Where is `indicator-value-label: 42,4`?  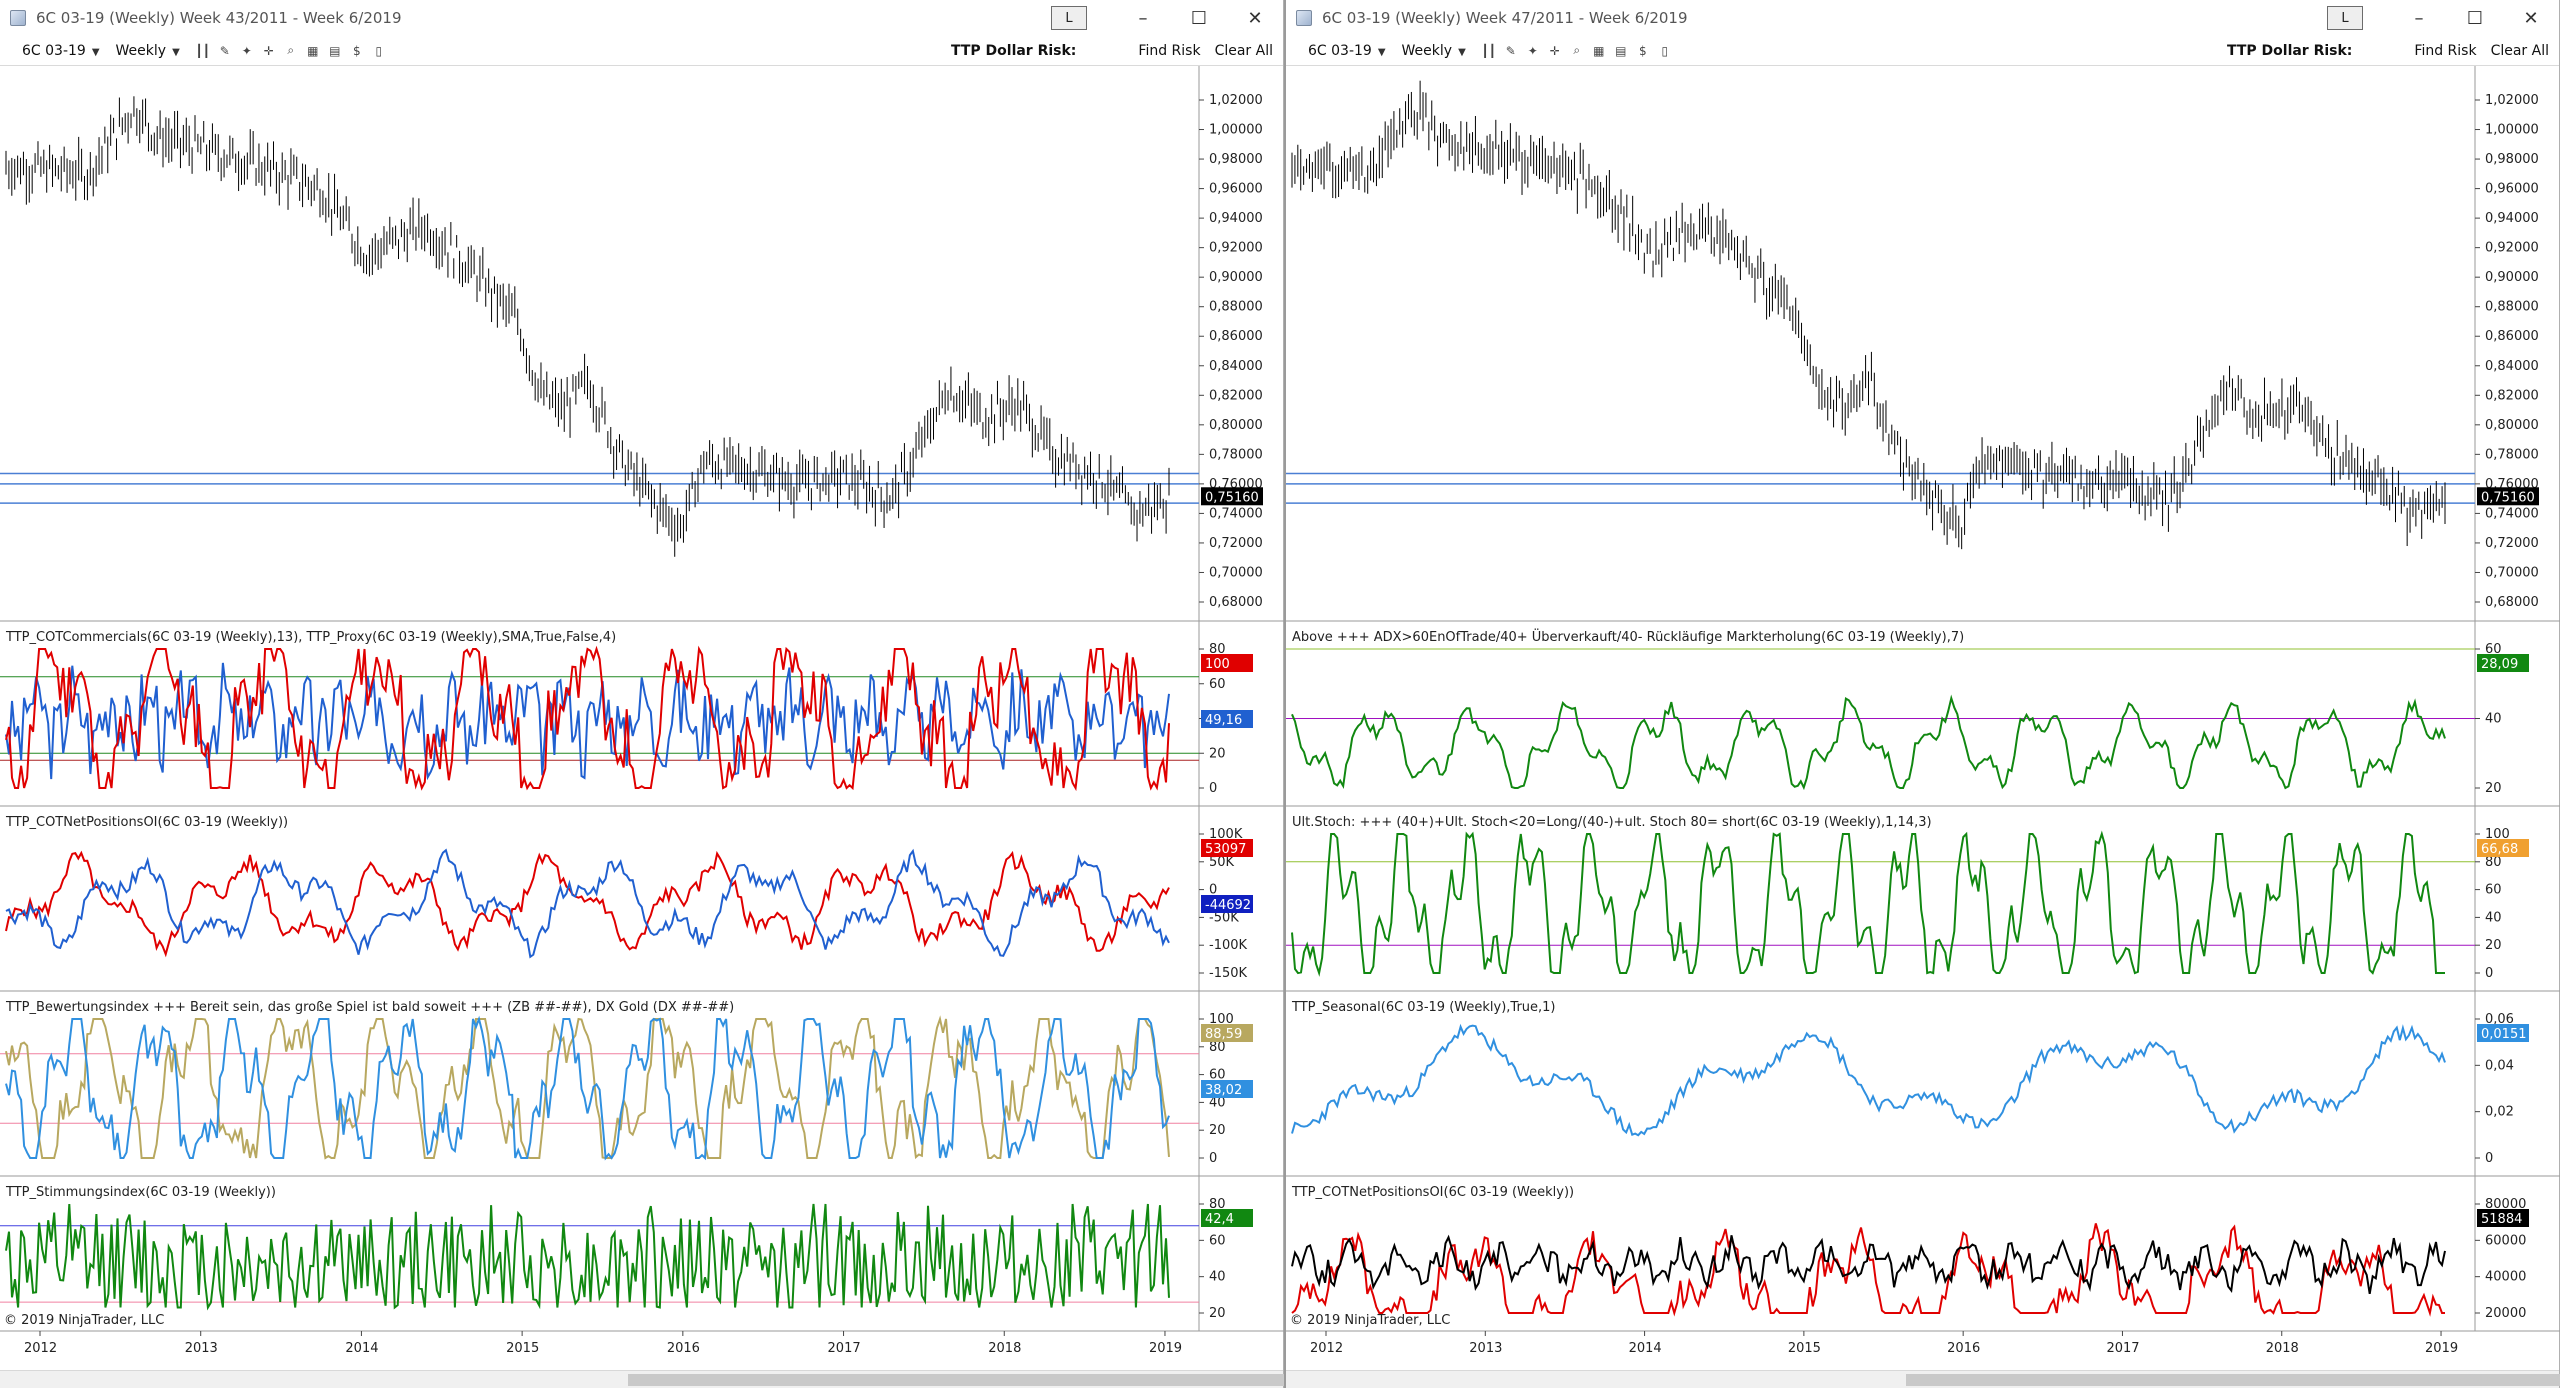 indicator-value-label: 42,4 is located at coordinates (1219, 1219).